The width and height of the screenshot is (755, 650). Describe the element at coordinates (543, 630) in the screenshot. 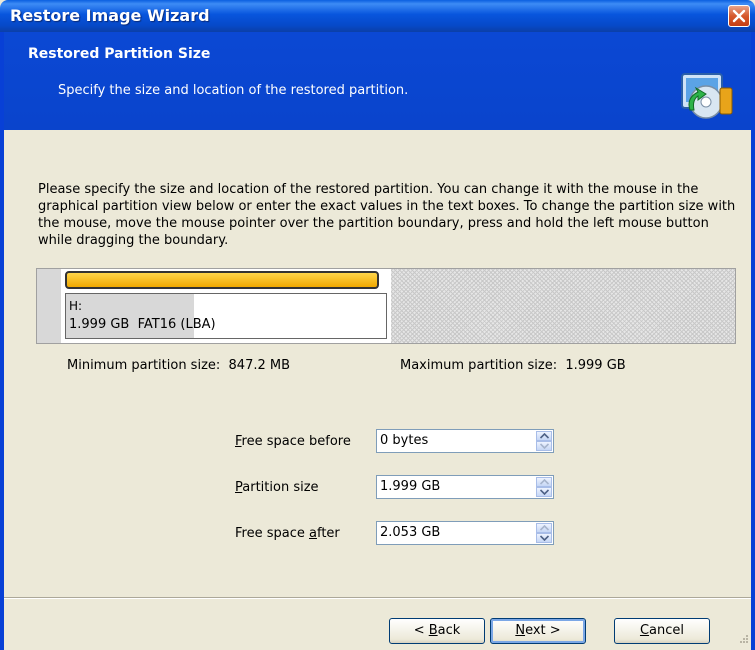

I see `label-text: ext >` at that location.